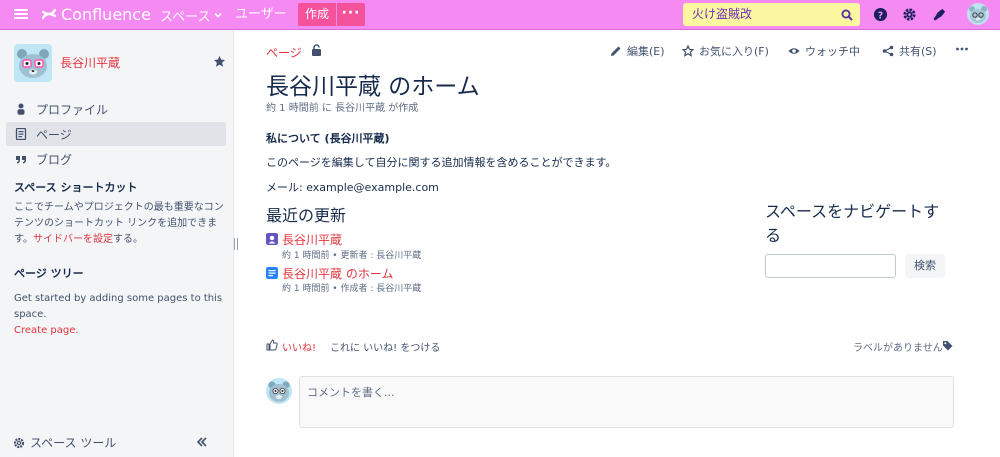 The width and height of the screenshot is (1000, 457). Describe the element at coordinates (72, 109) in the screenshot. I see `sidebar-item-label: プロファイル` at that location.